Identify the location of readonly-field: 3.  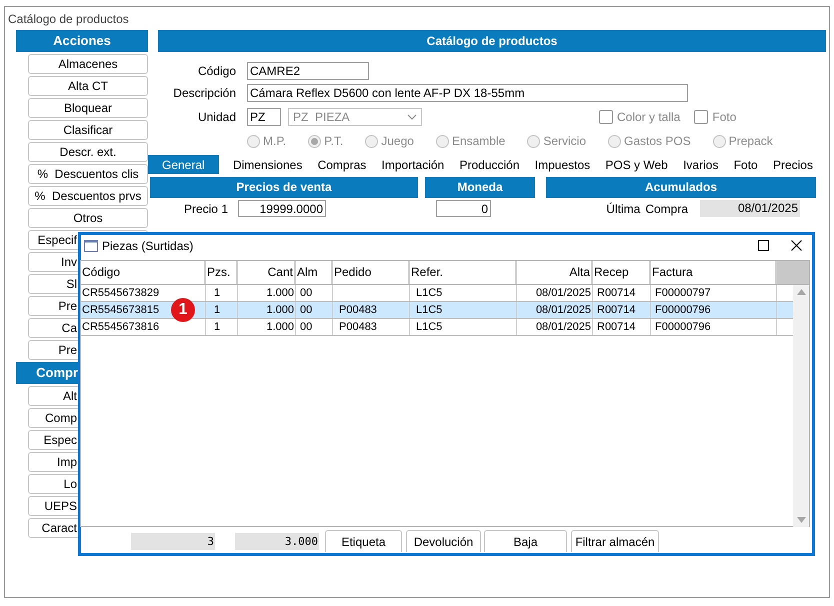
(173, 541).